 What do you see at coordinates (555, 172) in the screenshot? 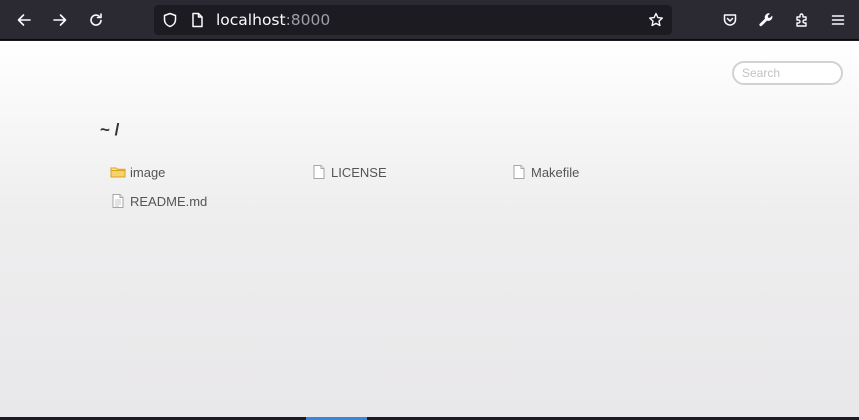
I see `file-name: Makefile` at bounding box center [555, 172].